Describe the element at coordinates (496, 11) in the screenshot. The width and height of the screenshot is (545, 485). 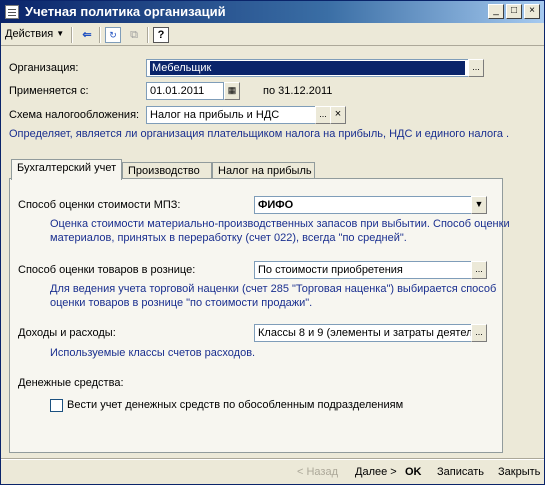
I see `minimize-icon: _` at that location.